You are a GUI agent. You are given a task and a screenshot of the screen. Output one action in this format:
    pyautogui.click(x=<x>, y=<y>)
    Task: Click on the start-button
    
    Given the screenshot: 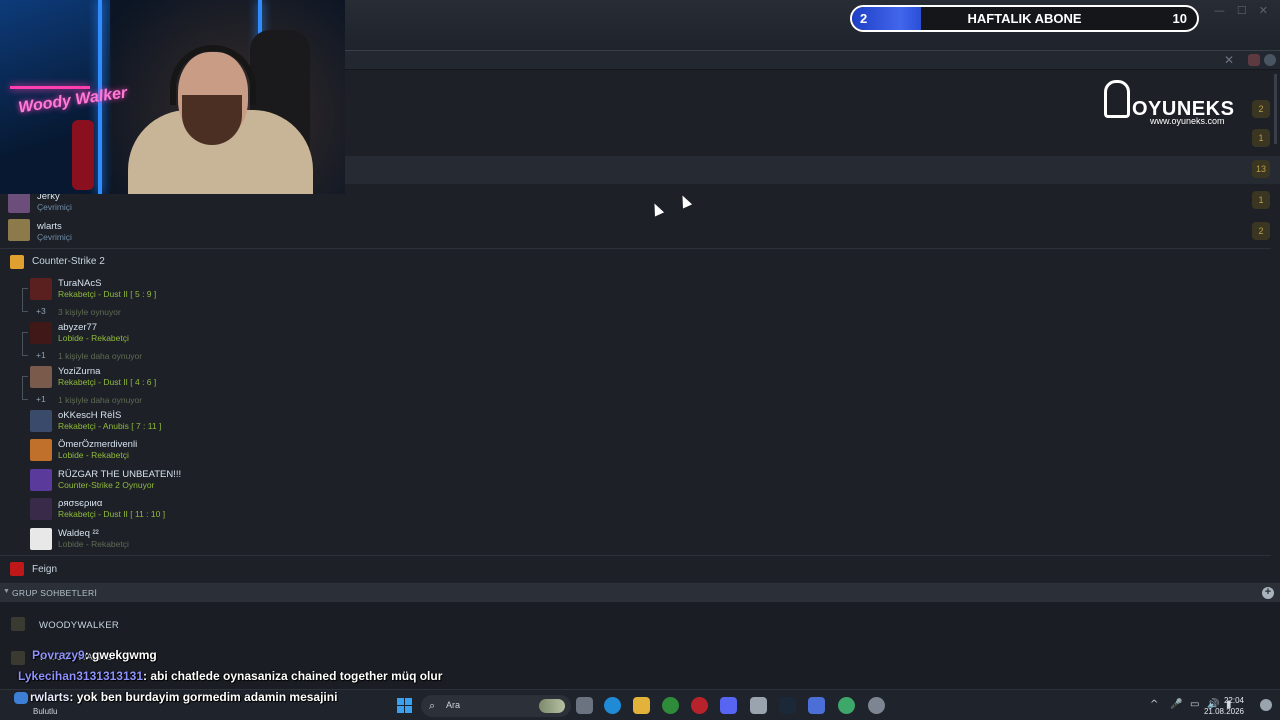 What is the action you would take?
    pyautogui.click(x=404, y=705)
    